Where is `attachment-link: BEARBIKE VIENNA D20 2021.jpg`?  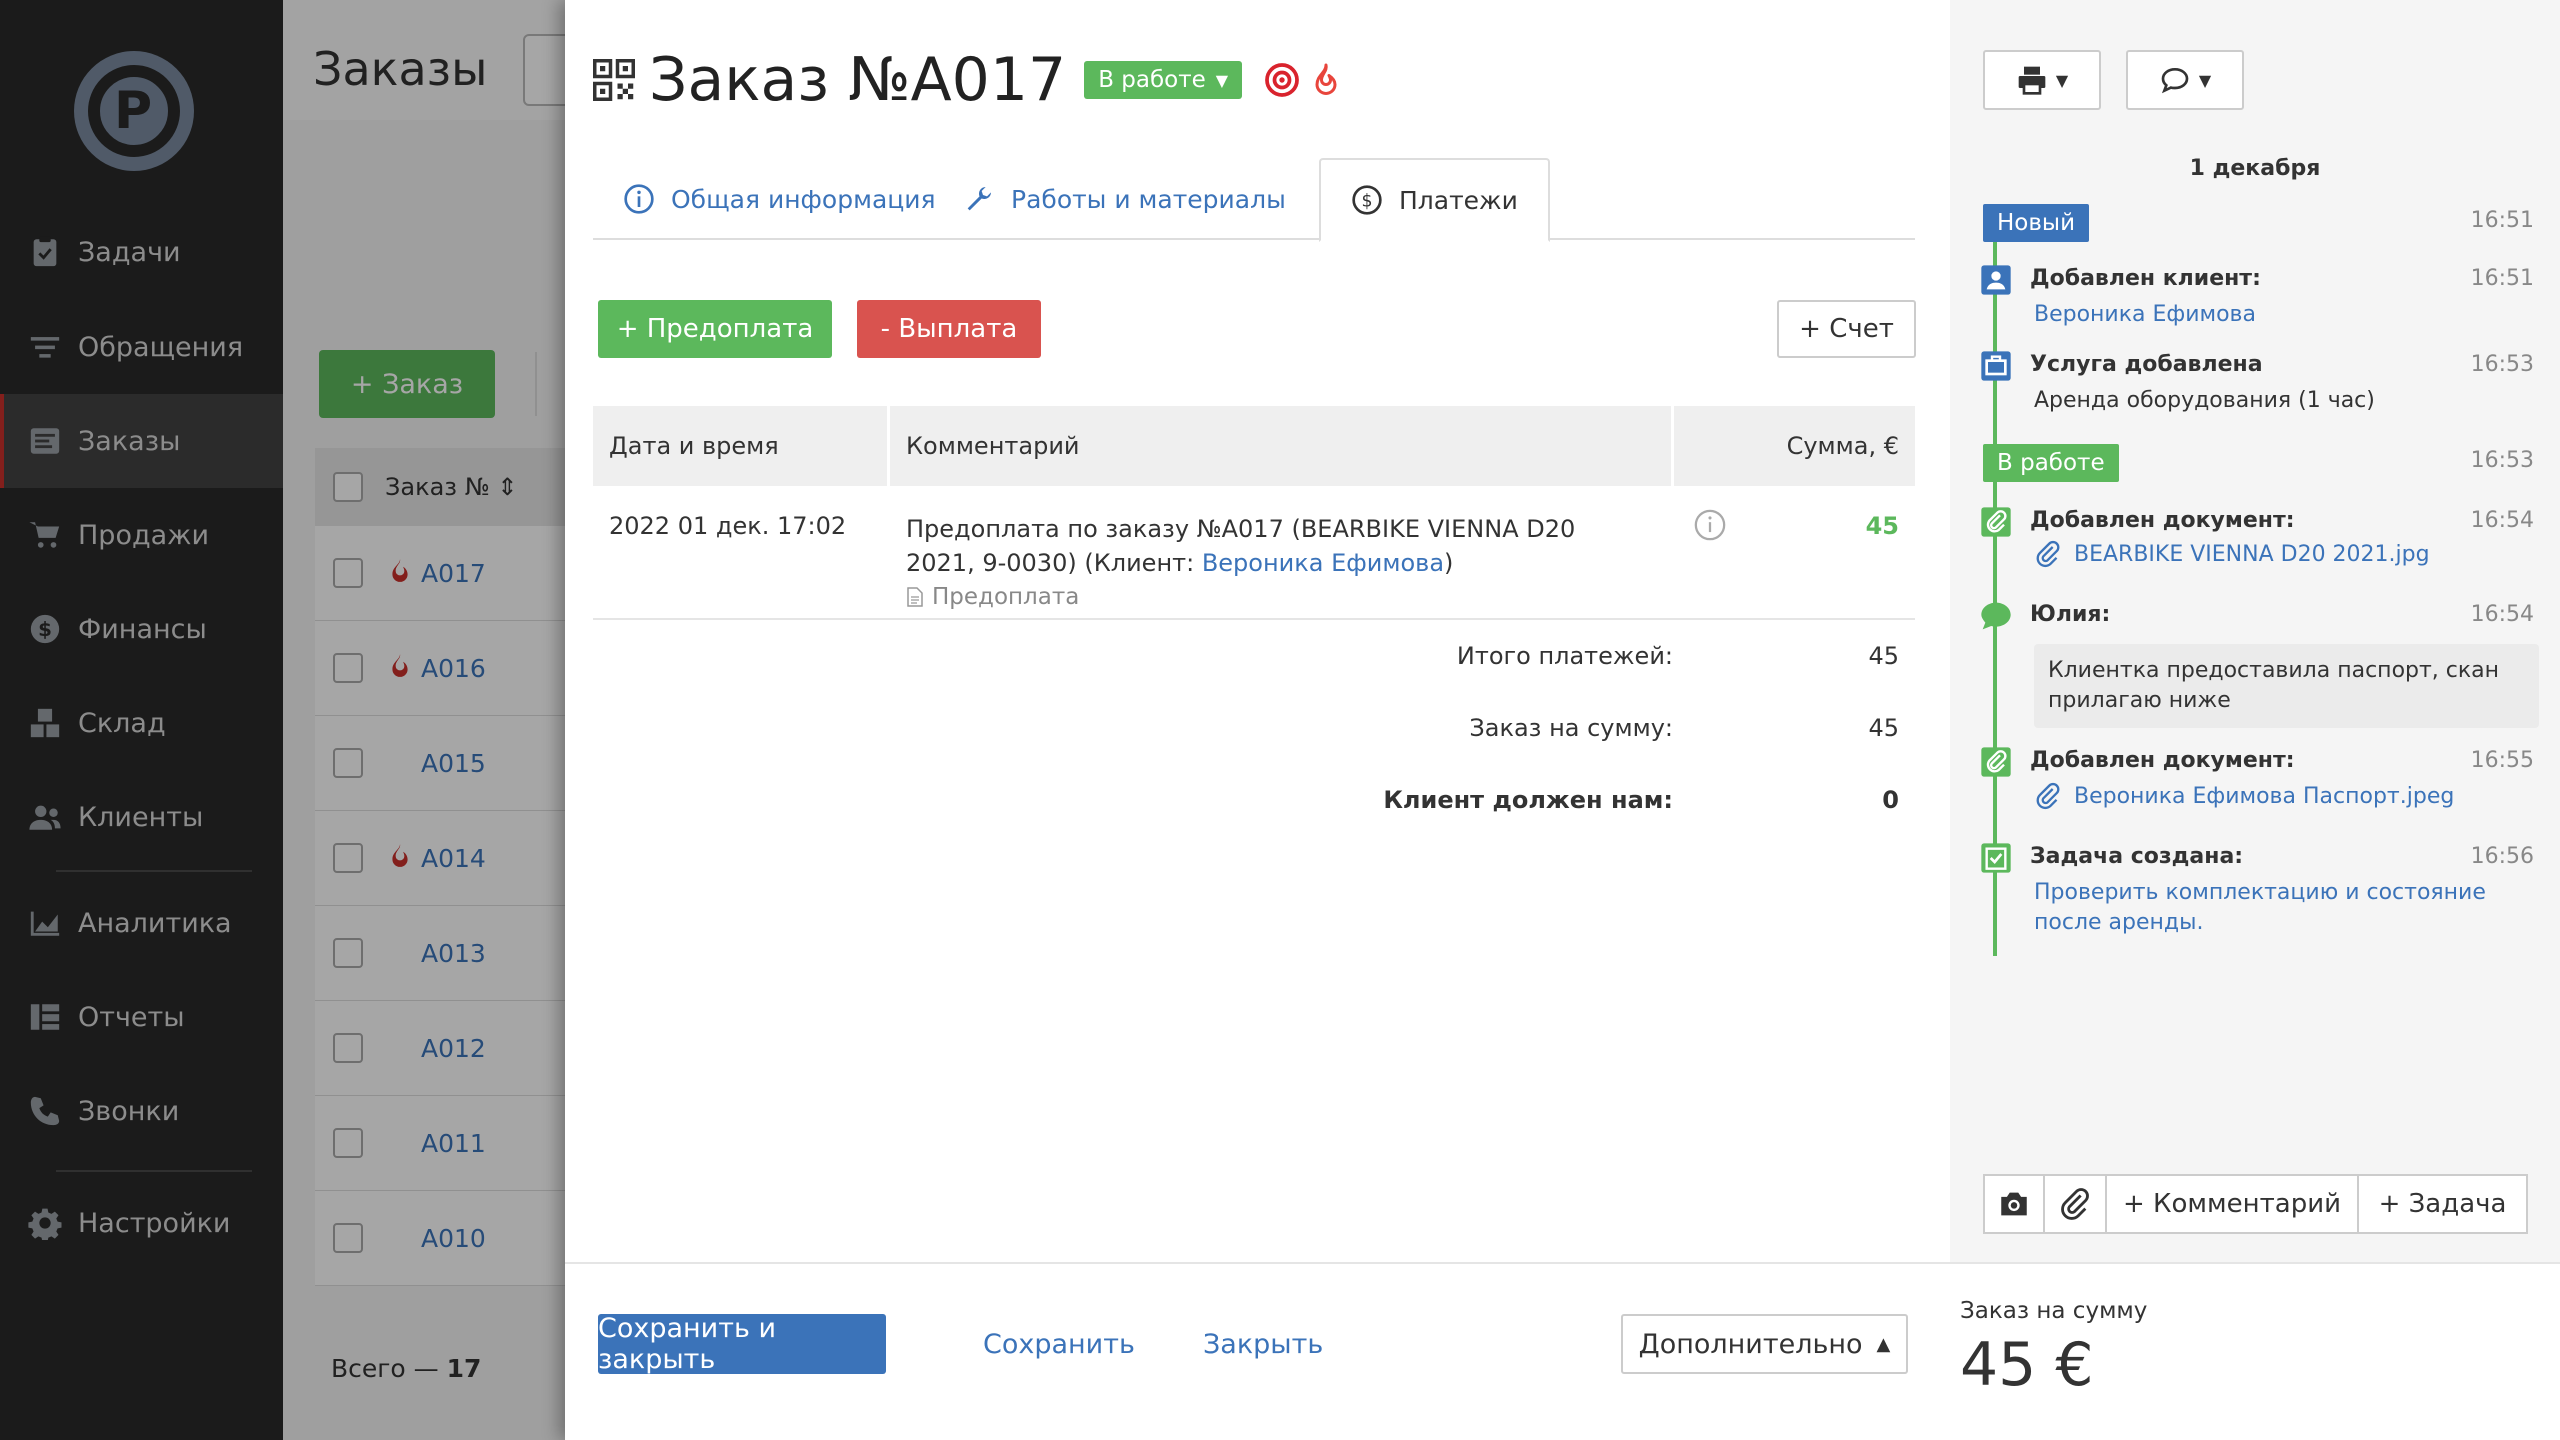
attachment-link: BEARBIKE VIENNA D20 2021.jpg is located at coordinates (2232, 554).